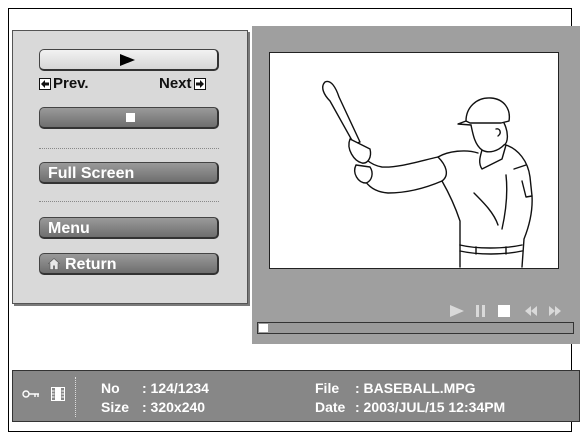 This screenshot has width=580, height=440. Describe the element at coordinates (430, 407) in the screenshot. I see `date-value: : 2003/JUL/15 12:34PM` at that location.